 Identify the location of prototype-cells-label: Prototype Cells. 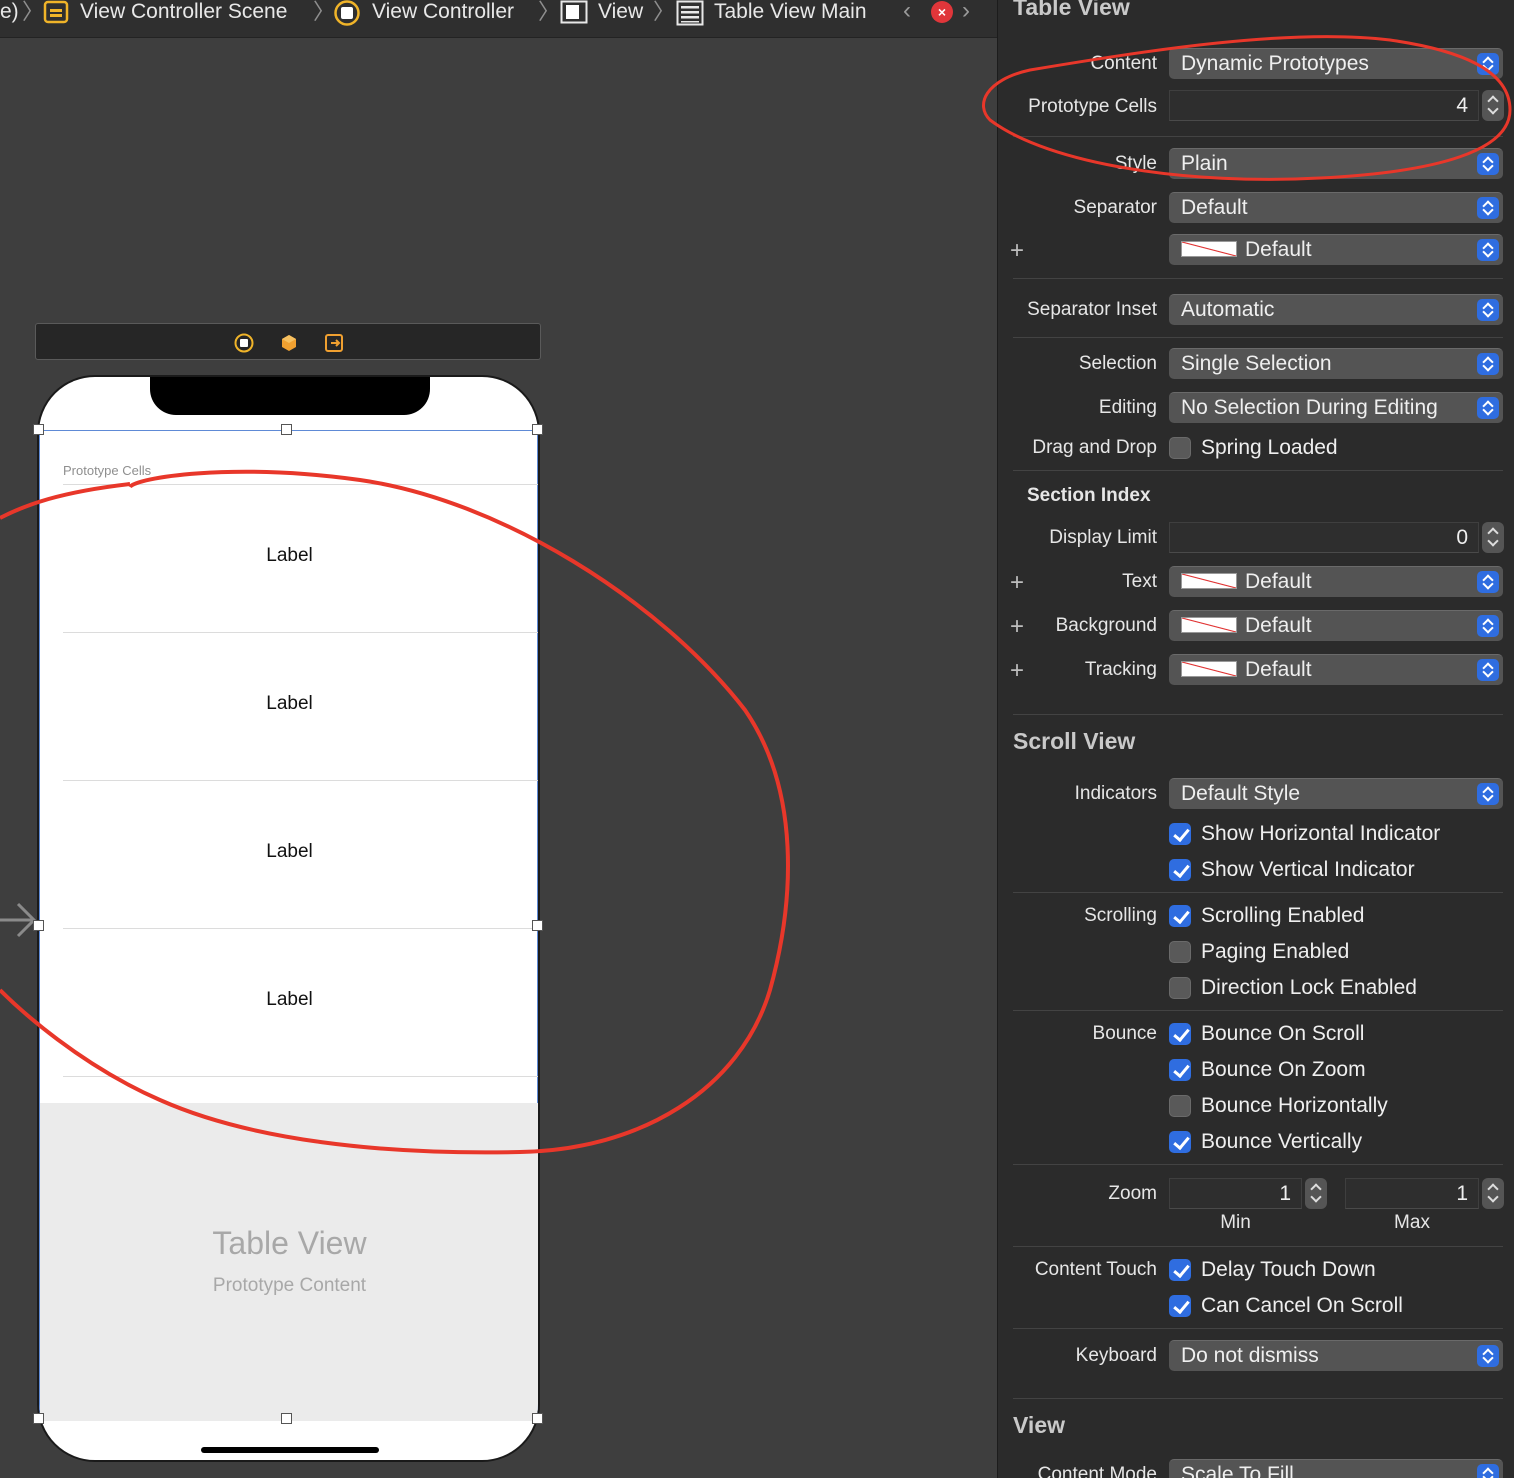
(1092, 106).